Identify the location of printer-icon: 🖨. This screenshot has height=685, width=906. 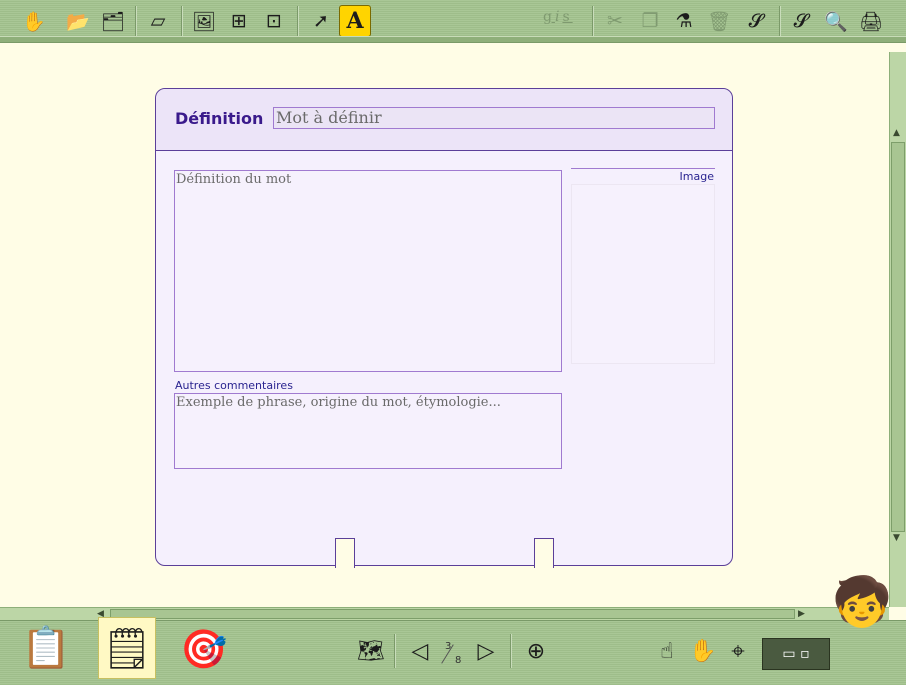
(871, 21).